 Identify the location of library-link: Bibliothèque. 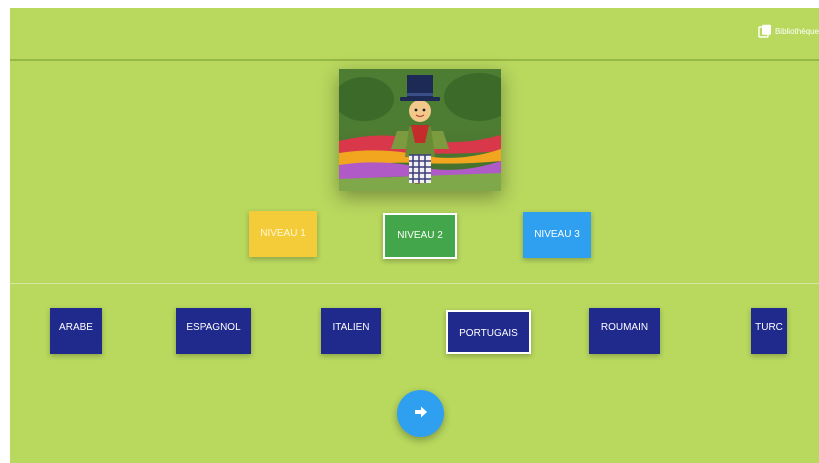
(788, 31).